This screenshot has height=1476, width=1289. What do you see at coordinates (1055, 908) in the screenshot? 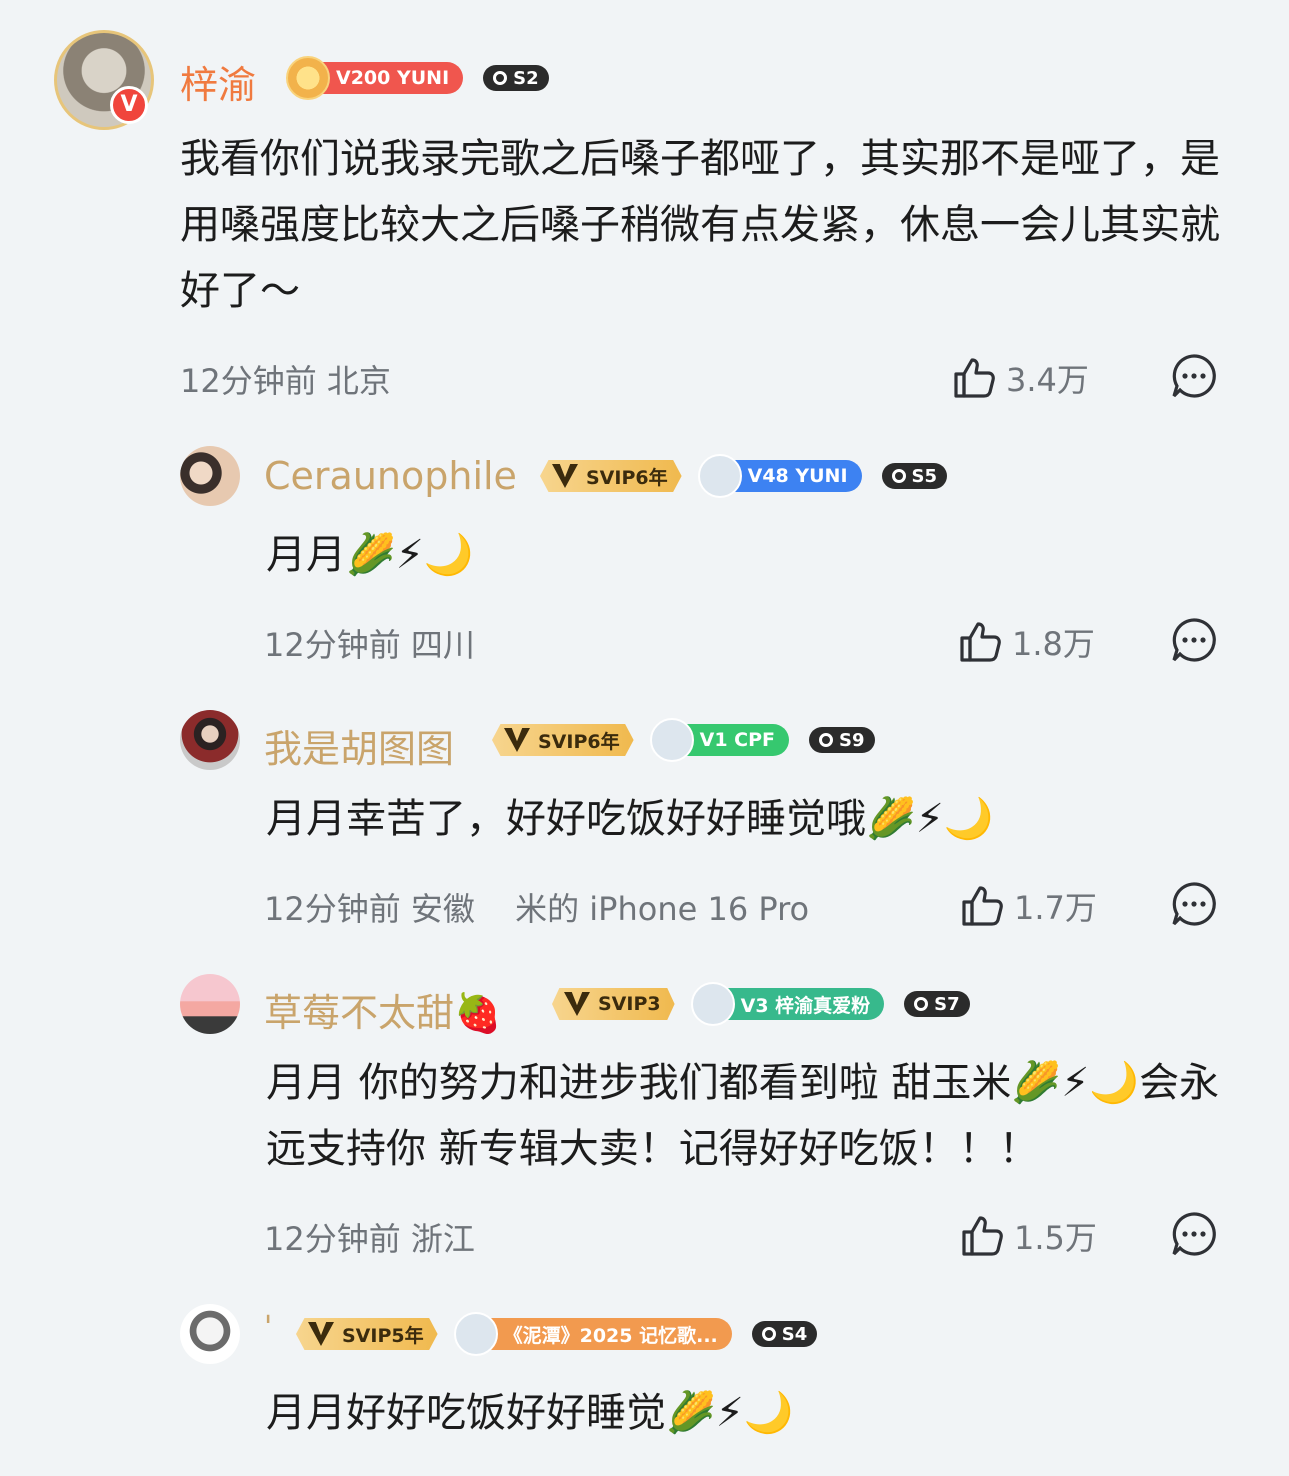
I see `like-count: 1.7万` at bounding box center [1055, 908].